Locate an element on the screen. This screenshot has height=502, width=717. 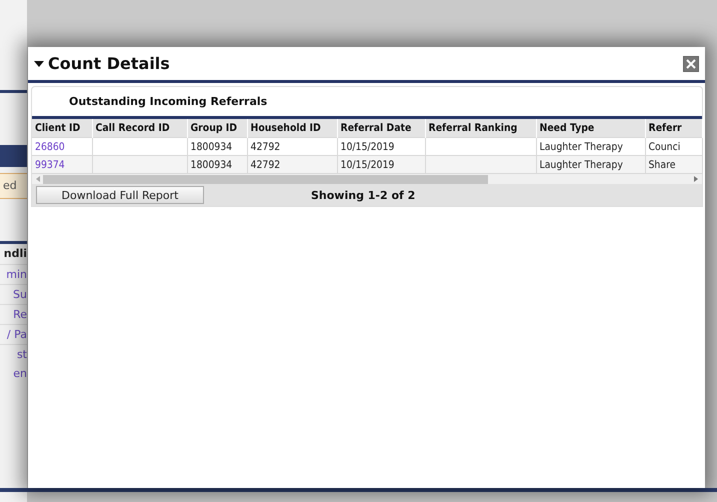
pagination-text: Showing 1-2 of 2 is located at coordinates (363, 195).